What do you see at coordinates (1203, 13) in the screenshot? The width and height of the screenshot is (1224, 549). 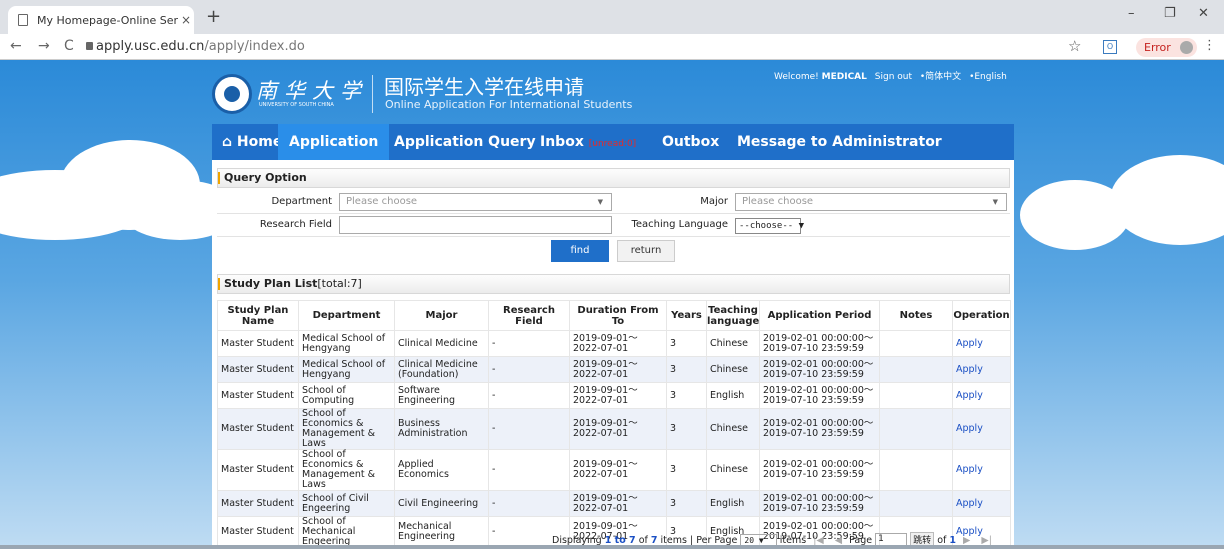 I see `window-close-button: ✕` at bounding box center [1203, 13].